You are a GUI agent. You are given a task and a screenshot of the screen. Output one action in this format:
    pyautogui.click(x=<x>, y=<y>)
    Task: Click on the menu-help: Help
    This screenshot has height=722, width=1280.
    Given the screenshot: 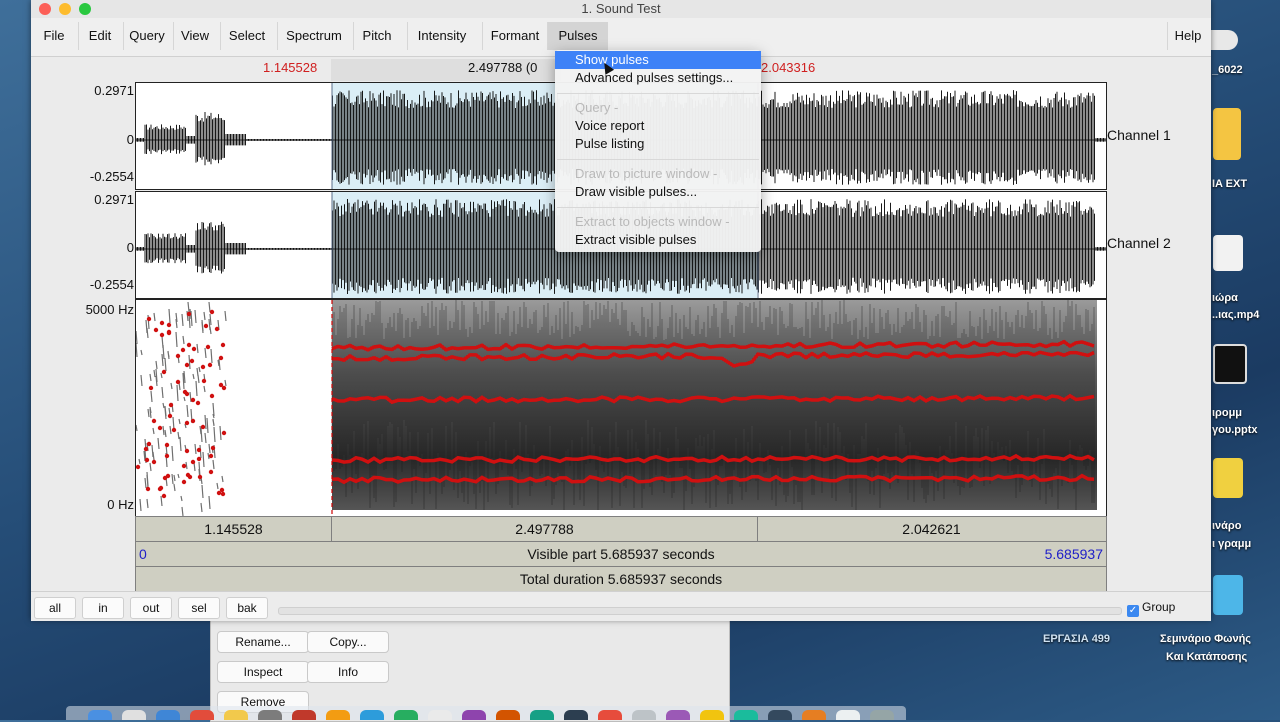 What is the action you would take?
    pyautogui.click(x=1187, y=36)
    